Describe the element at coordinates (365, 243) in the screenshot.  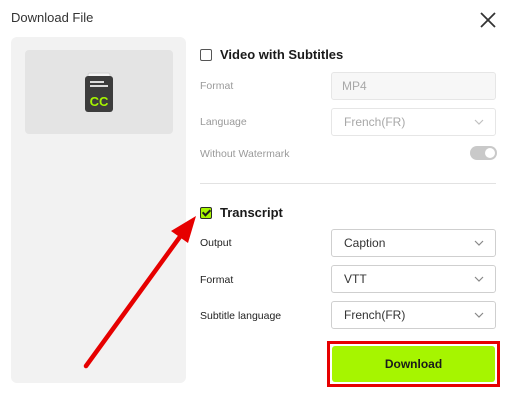
I see `output-value: Caption` at that location.